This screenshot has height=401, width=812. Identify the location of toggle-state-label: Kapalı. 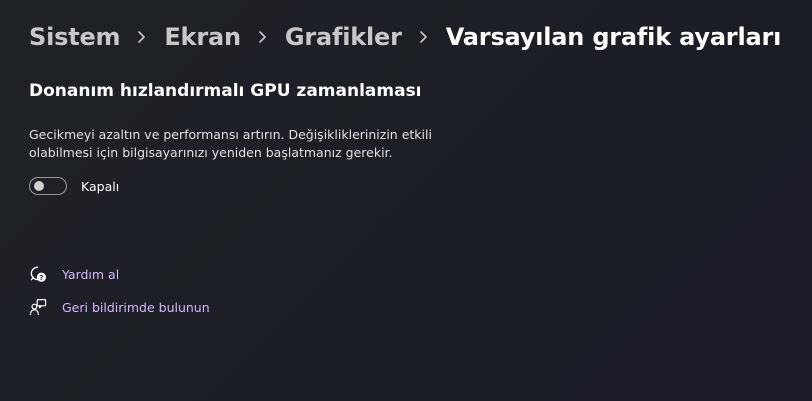
(100, 186).